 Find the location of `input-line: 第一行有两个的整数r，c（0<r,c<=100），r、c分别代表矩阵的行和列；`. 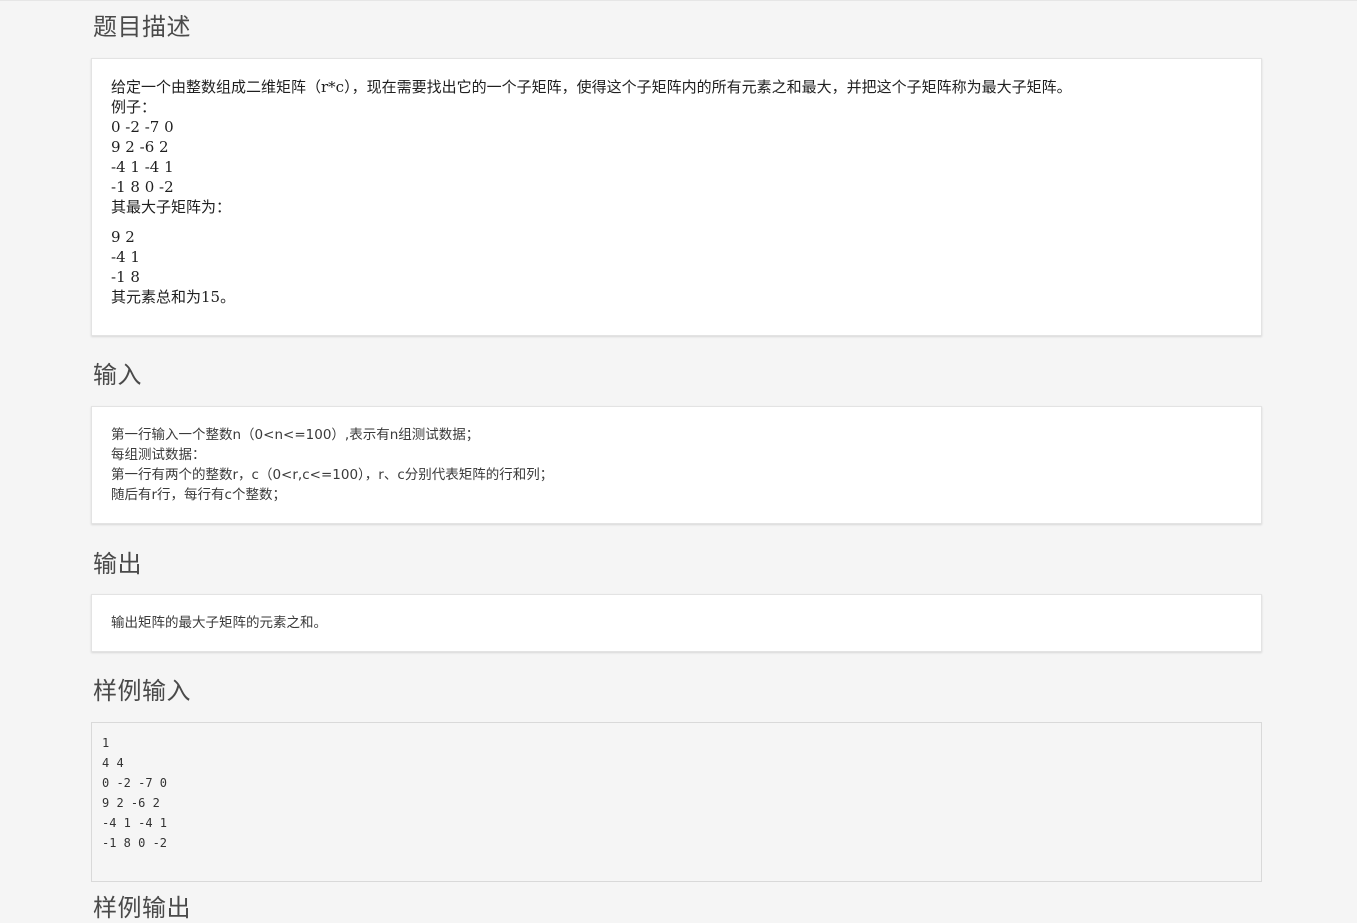

input-line: 第一行有两个的整数r，c（0<r,c<=100），r、c分别代表矩阵的行和列； is located at coordinates (332, 475).